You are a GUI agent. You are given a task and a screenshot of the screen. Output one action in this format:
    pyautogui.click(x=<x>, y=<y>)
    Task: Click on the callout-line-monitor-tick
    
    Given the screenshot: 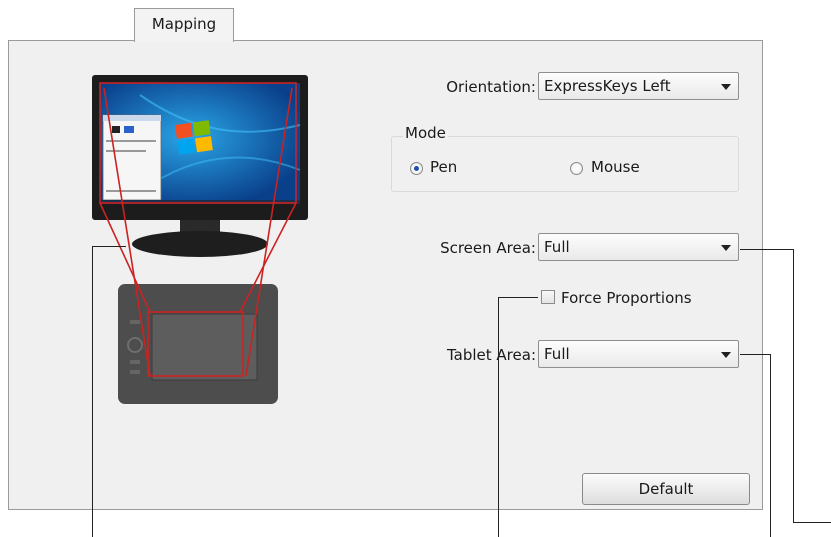 What is the action you would take?
    pyautogui.click(x=109, y=246)
    